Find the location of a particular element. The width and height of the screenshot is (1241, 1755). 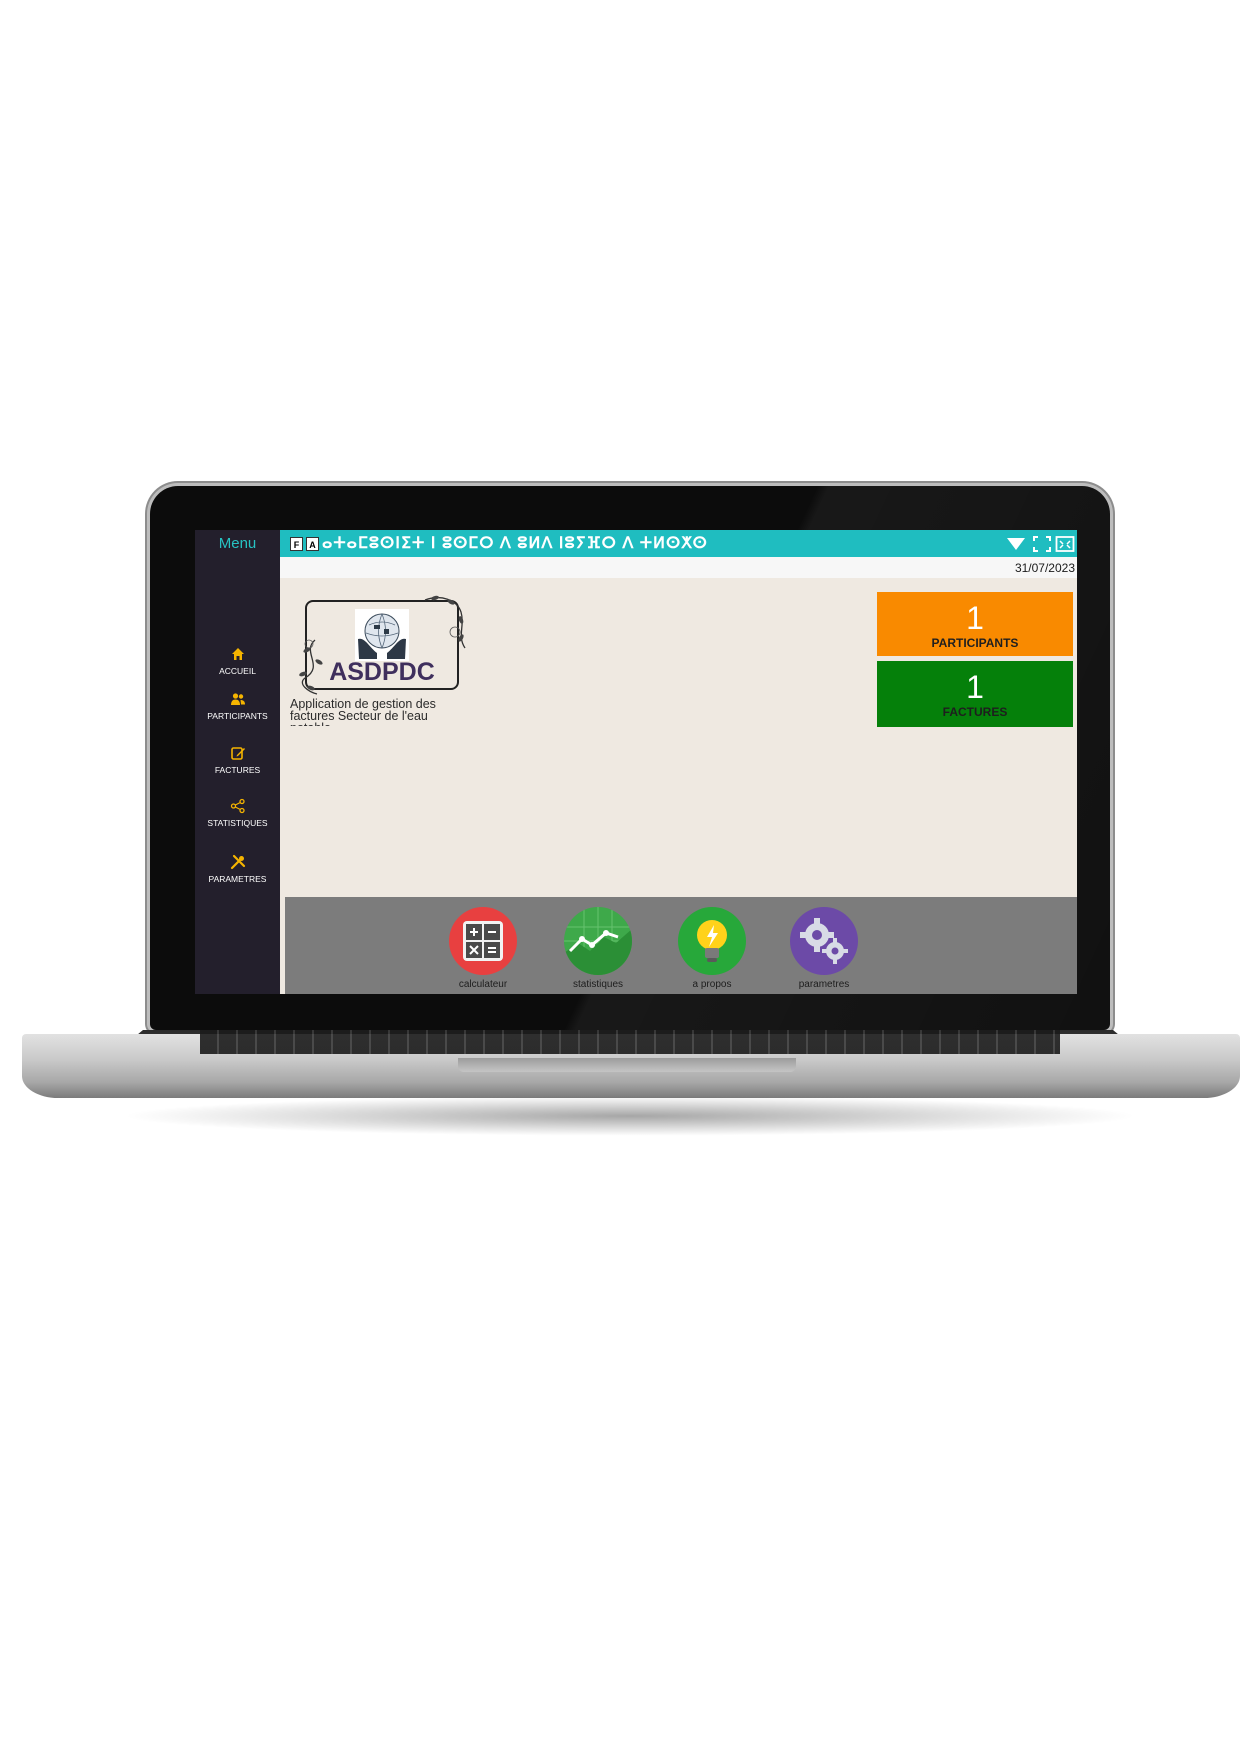

dropdown-triangle-icon is located at coordinates (1016, 544).